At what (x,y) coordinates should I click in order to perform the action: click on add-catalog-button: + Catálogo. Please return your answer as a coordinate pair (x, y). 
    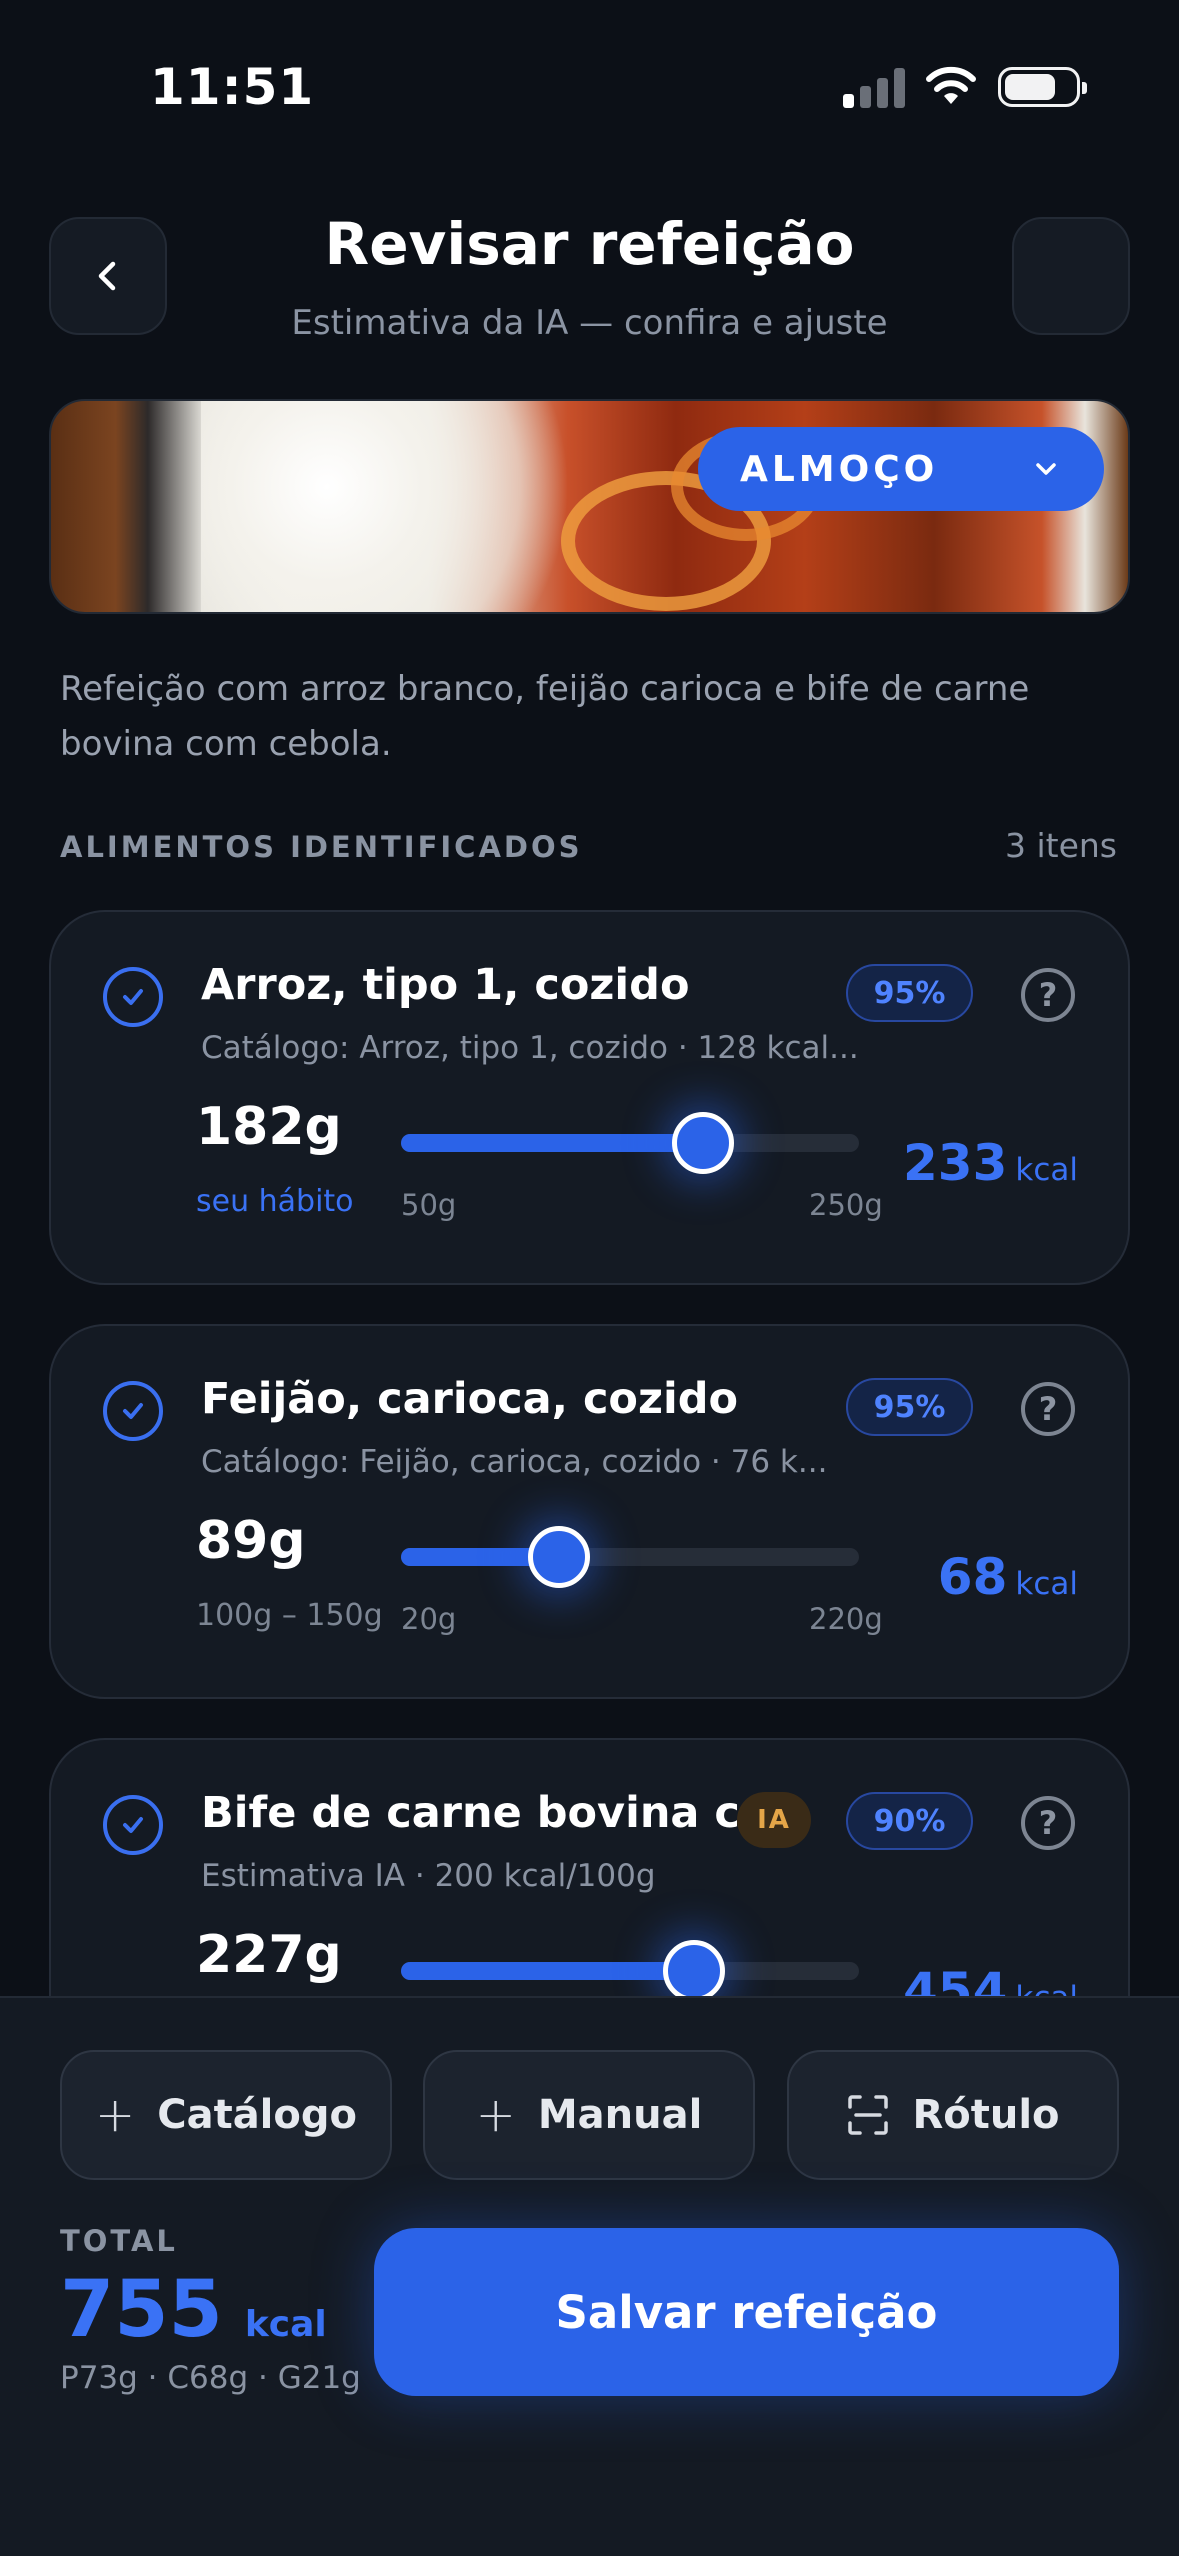
    Looking at the image, I should click on (226, 2115).